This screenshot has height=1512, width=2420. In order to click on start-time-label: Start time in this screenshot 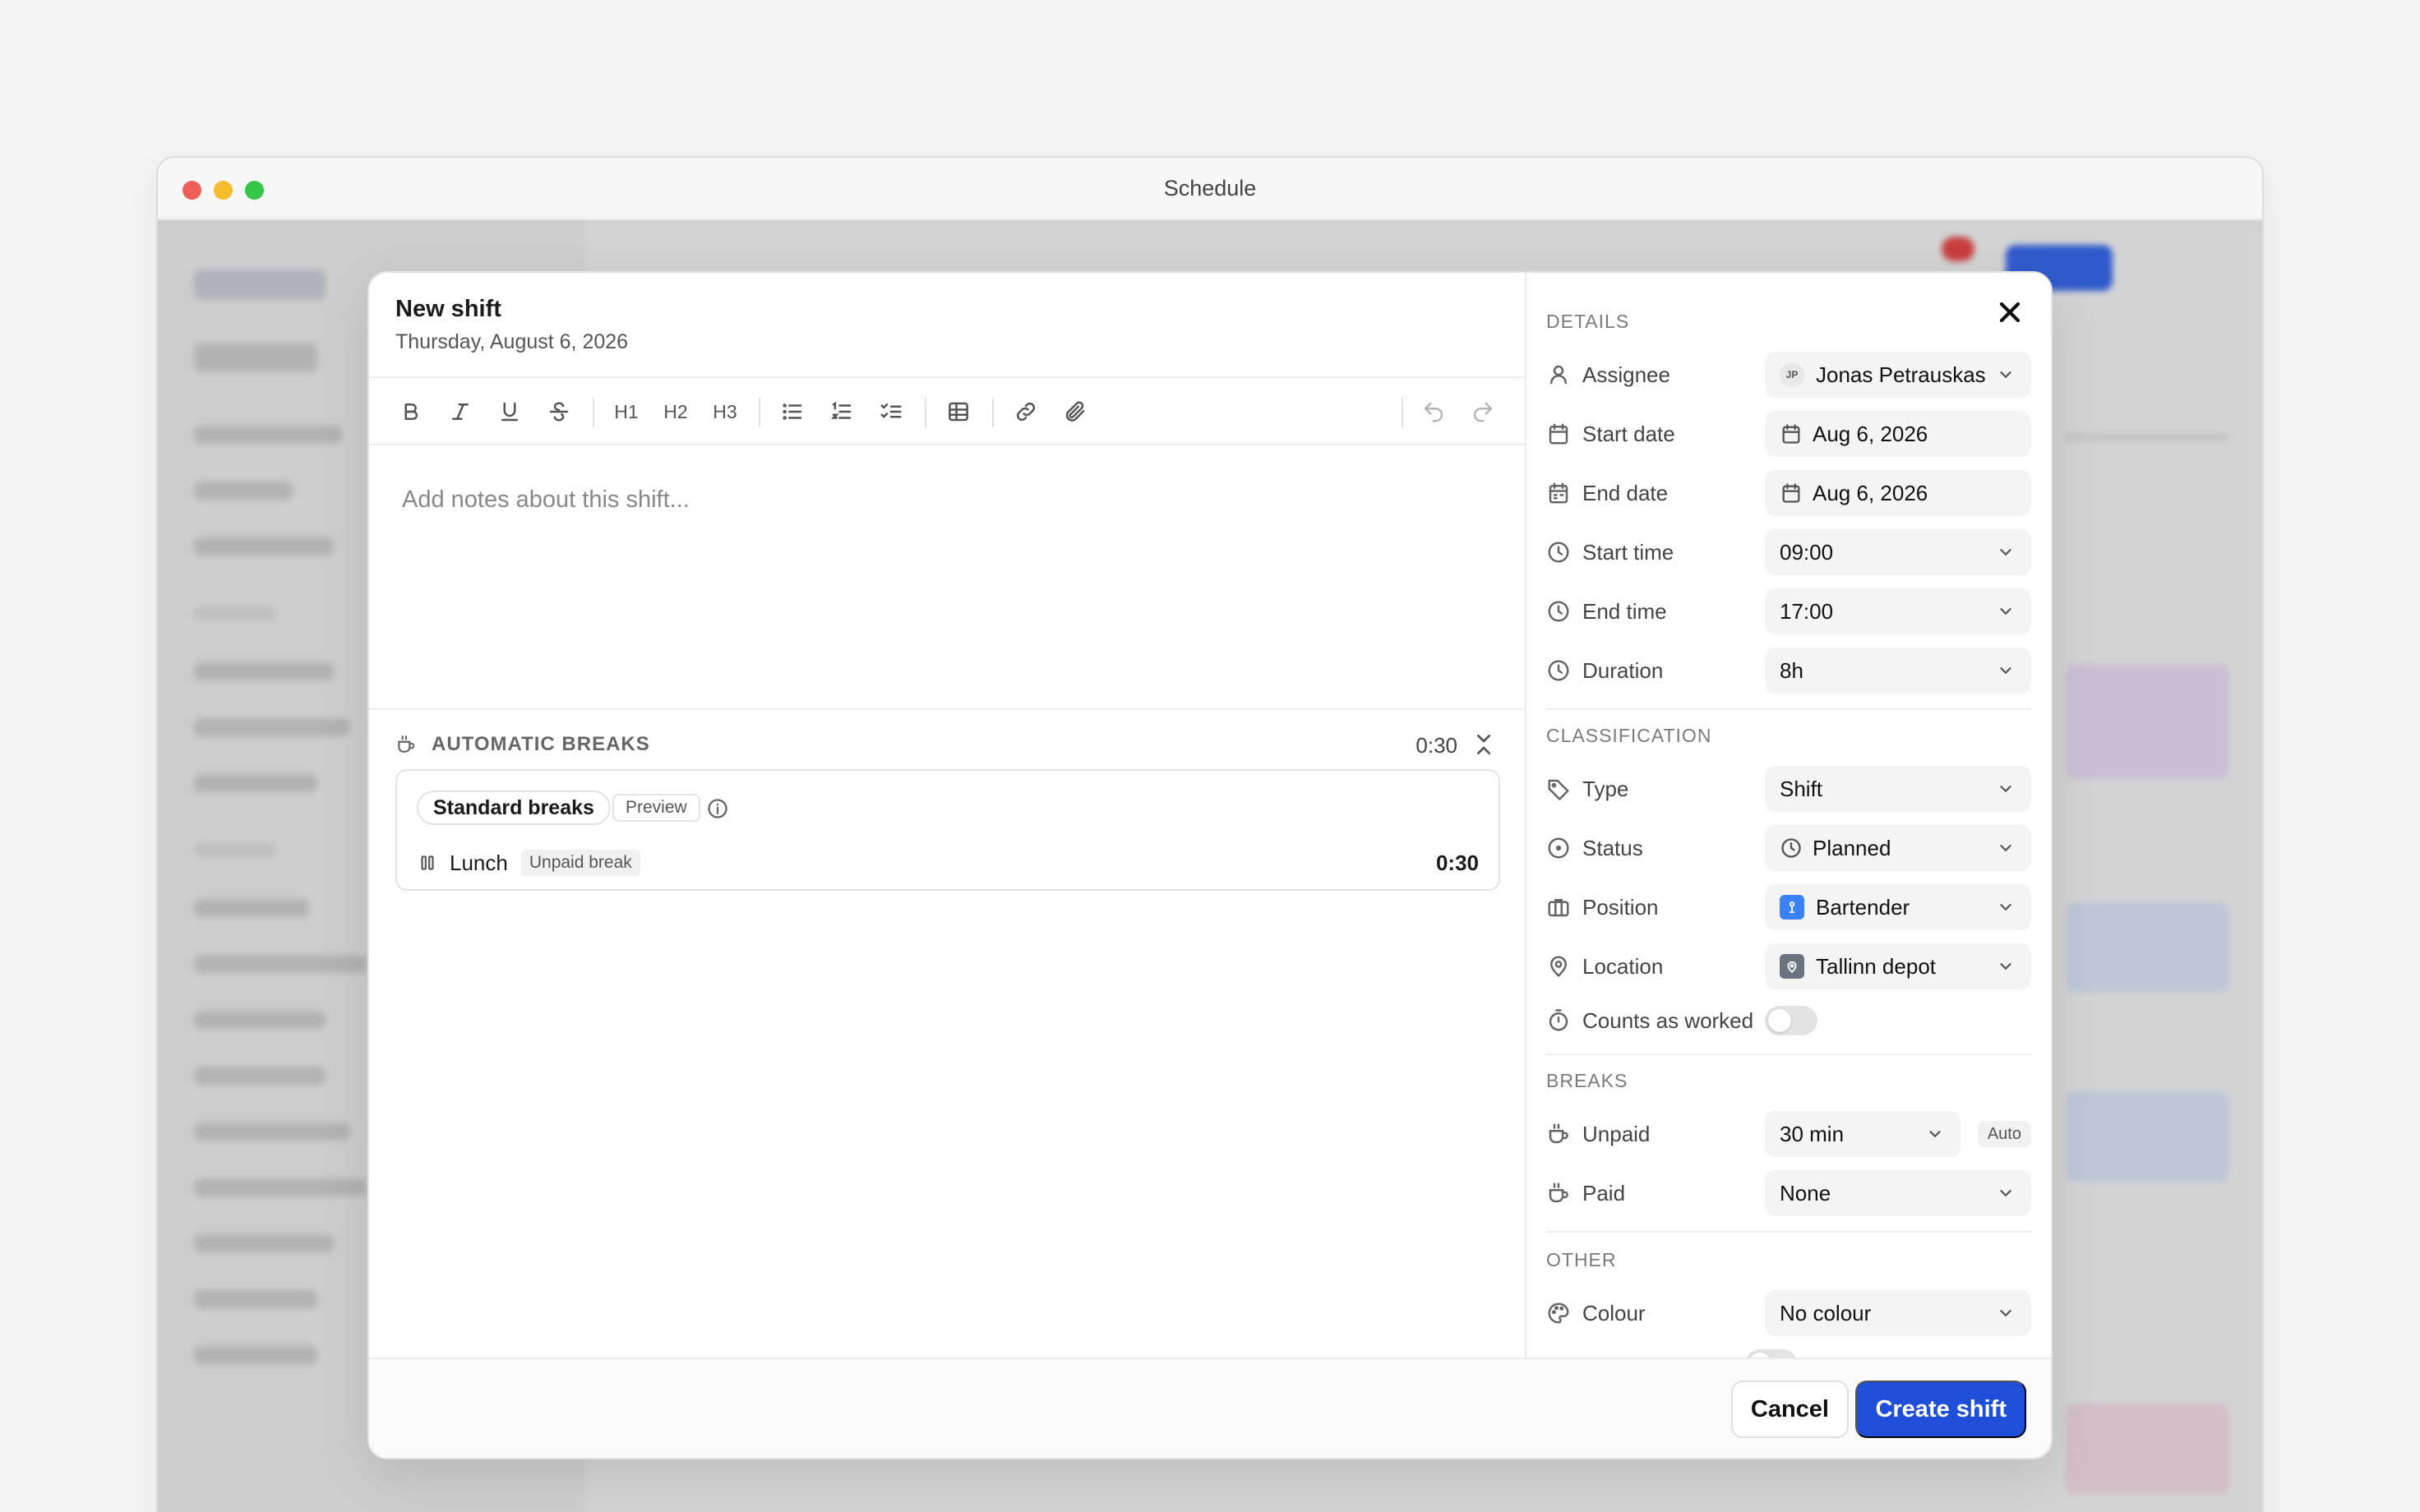, I will do `click(1628, 552)`.